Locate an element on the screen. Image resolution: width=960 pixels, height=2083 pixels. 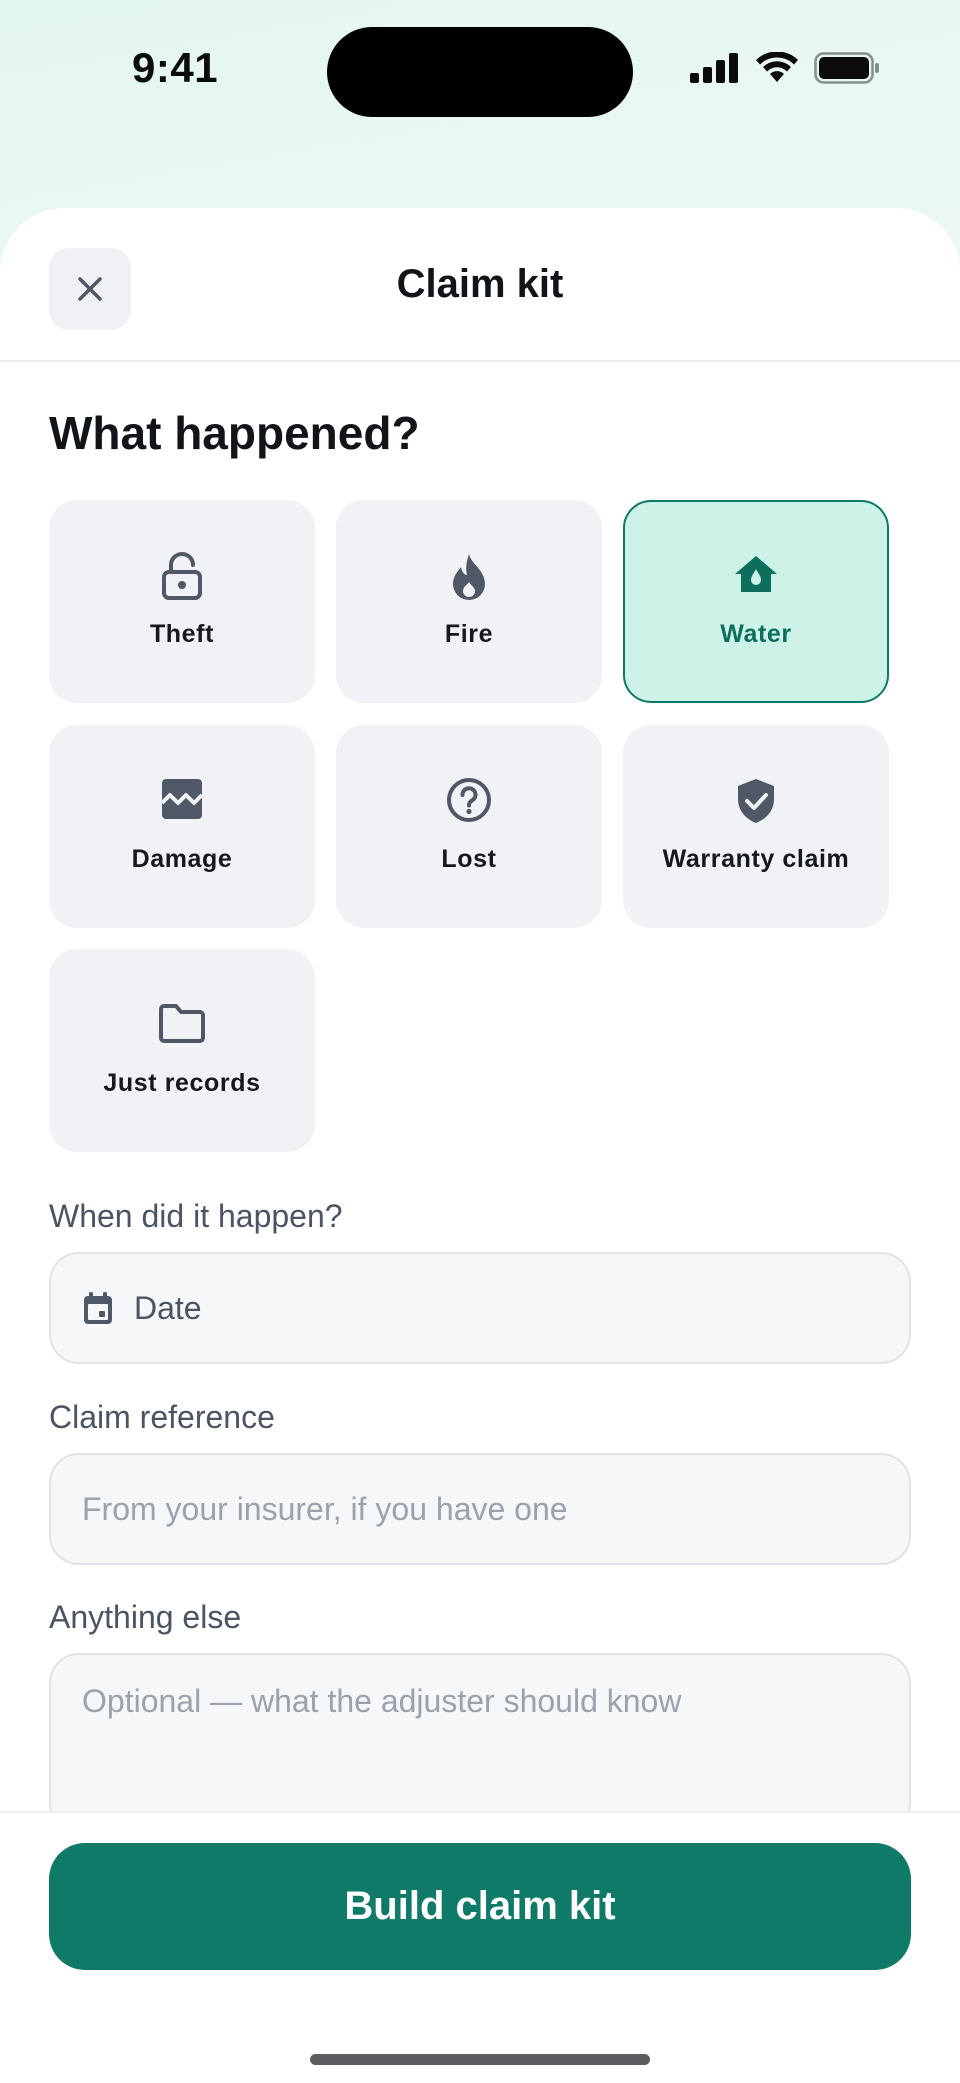
incident-option-damage: Damage is located at coordinates (182, 826).